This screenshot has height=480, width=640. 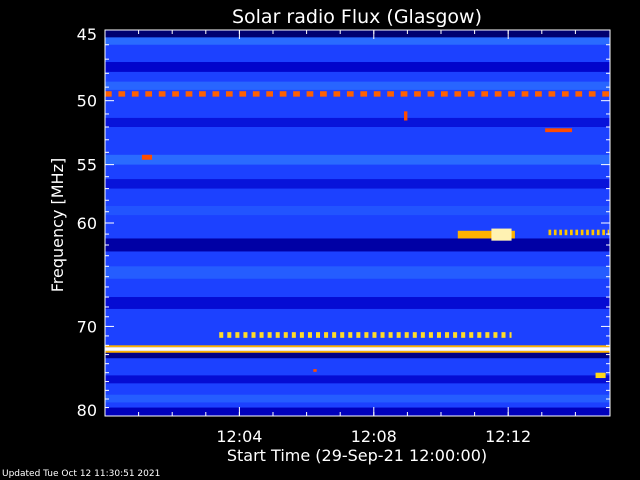 What do you see at coordinates (87, 34) in the screenshot?
I see `y-tick-label: 45` at bounding box center [87, 34].